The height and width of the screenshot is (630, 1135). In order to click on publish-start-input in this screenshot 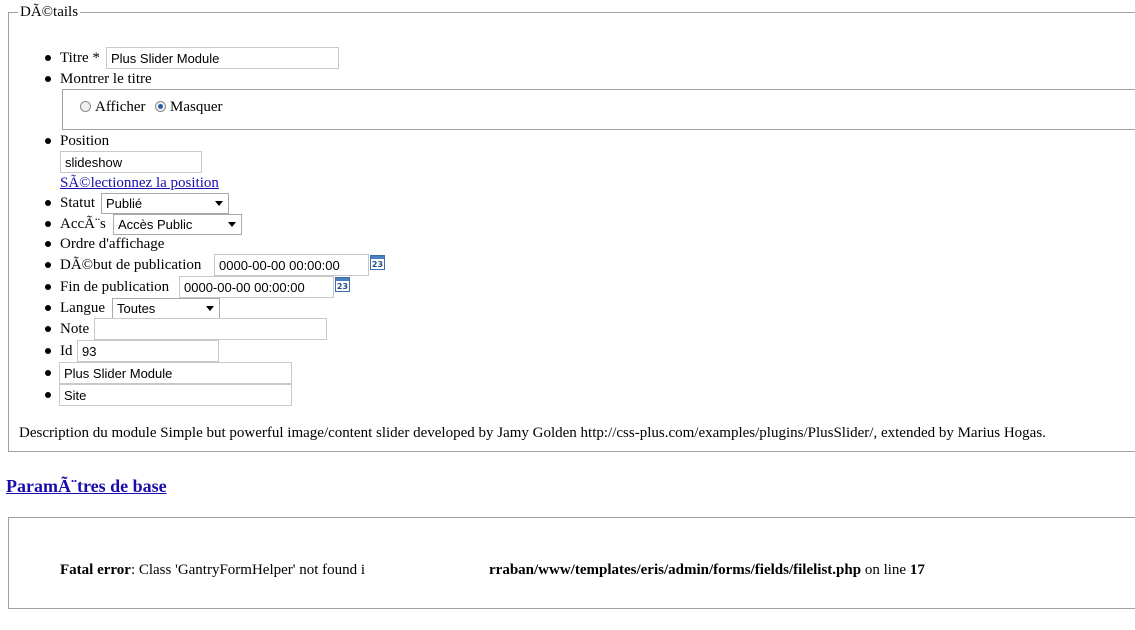, I will do `click(291, 265)`.